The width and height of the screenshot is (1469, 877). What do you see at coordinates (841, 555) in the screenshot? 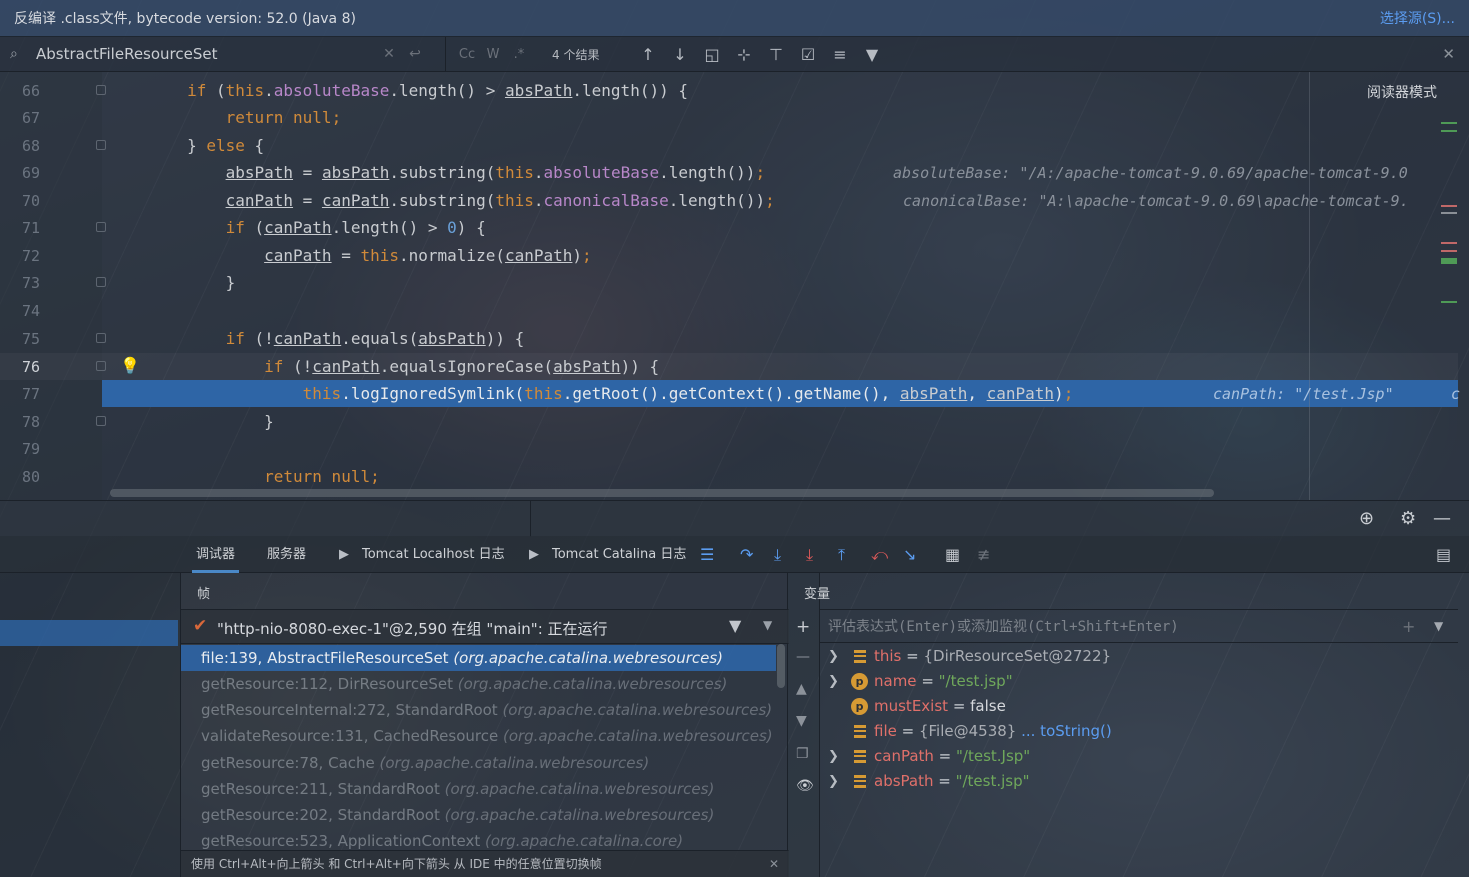
I see `step-out-icon: ⤒` at bounding box center [841, 555].